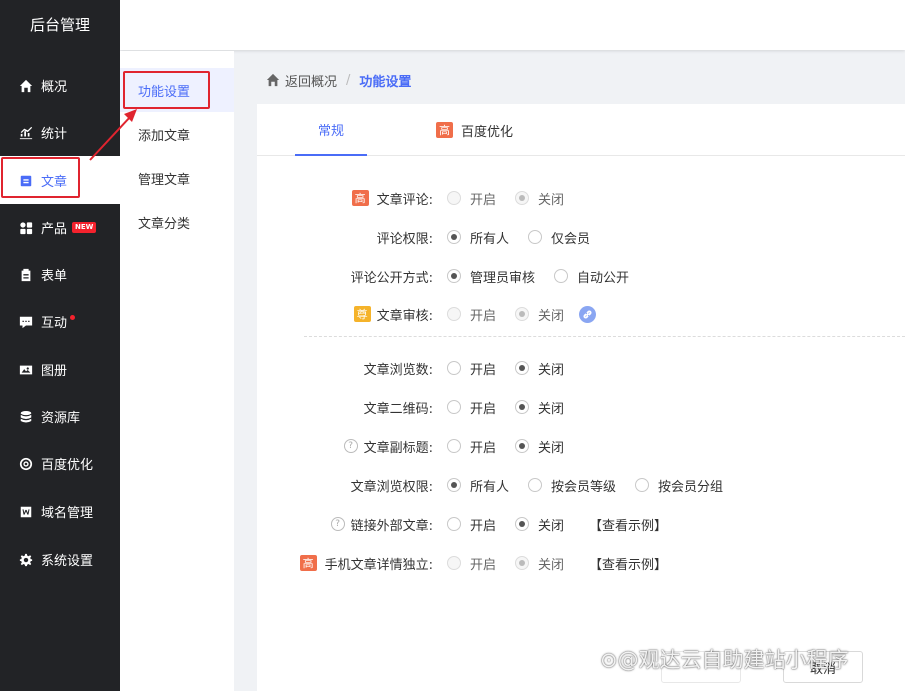  I want to click on field-label: 文章浏览权限:, so click(391, 487).